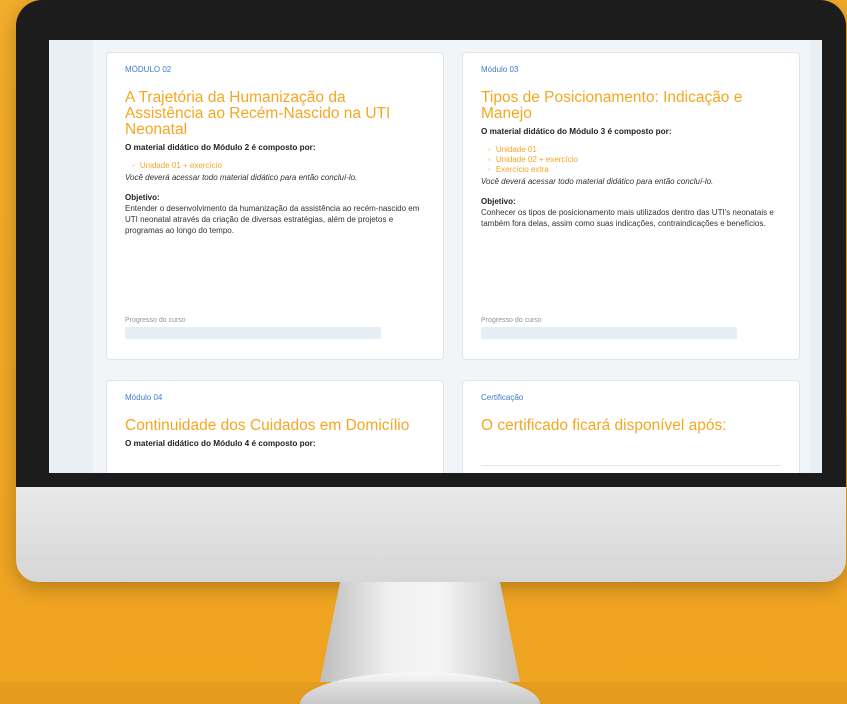 The image size is (847, 704). What do you see at coordinates (148, 69) in the screenshot?
I see `module-label: MÓDULO 02` at bounding box center [148, 69].